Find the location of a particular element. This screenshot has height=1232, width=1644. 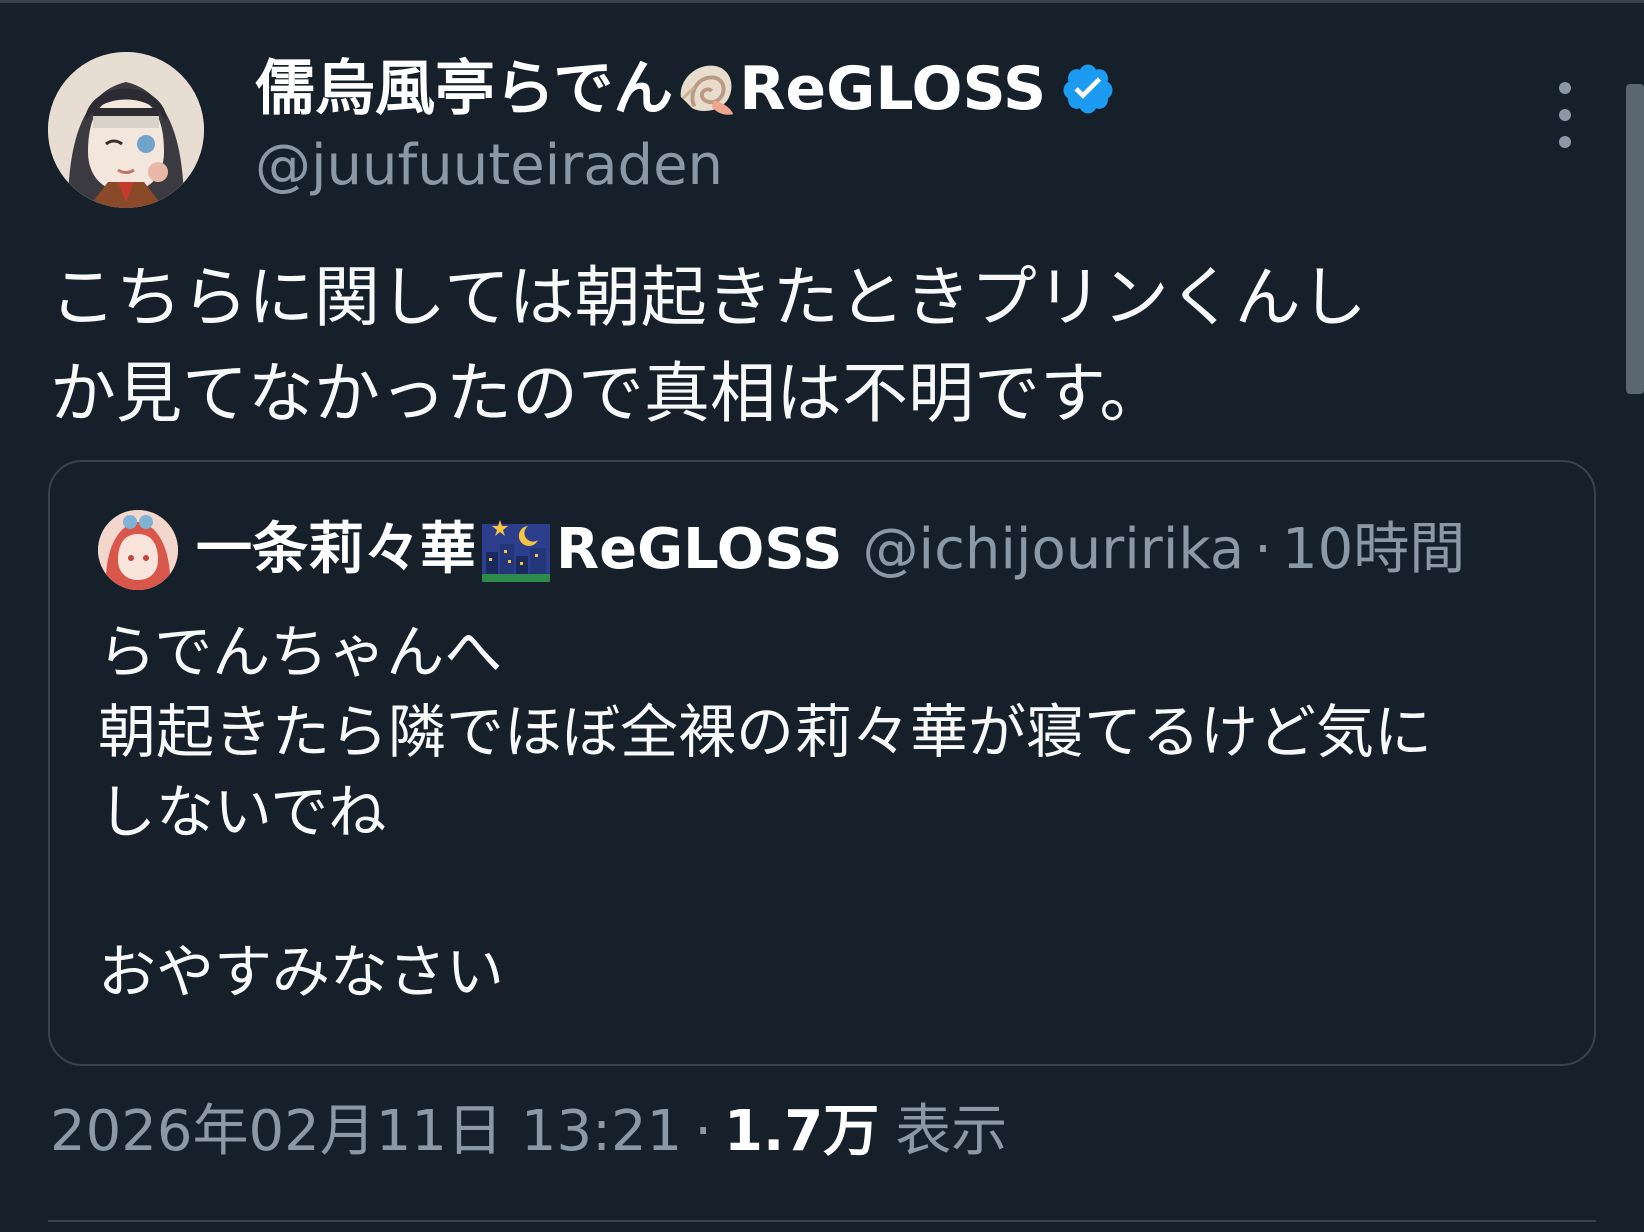

author-display-name: 儒烏風亭らでん ReGLOSS is located at coordinates (685, 89).